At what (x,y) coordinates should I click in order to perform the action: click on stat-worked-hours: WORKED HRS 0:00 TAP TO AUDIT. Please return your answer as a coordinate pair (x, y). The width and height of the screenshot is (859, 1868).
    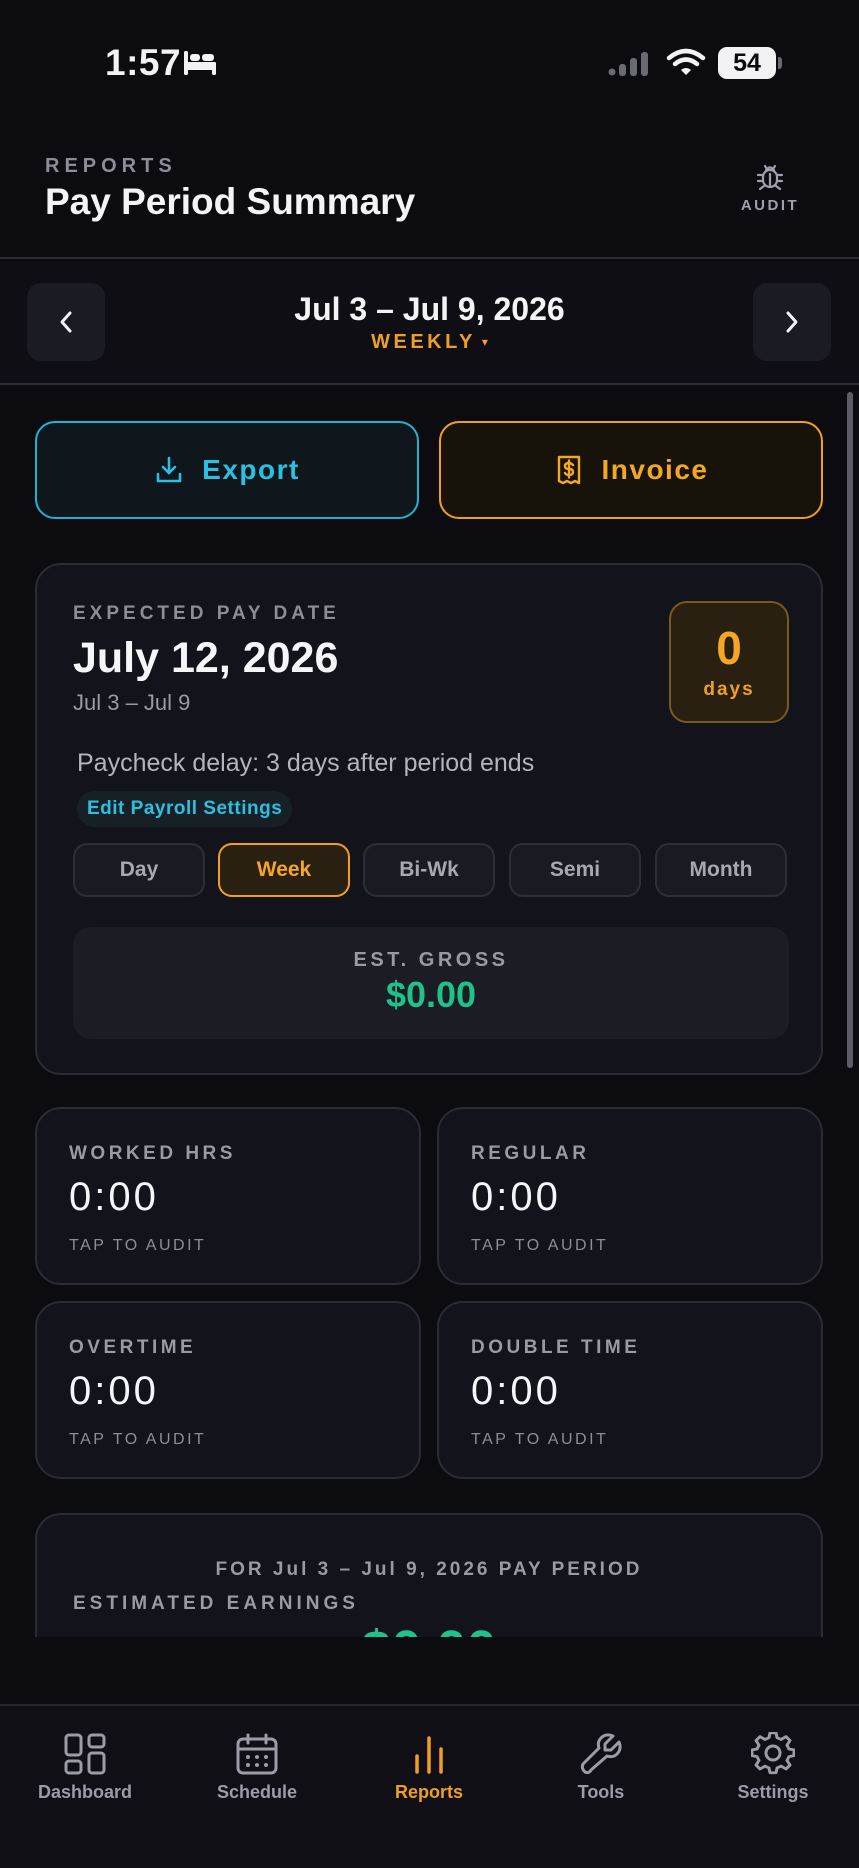
    Looking at the image, I should click on (228, 1196).